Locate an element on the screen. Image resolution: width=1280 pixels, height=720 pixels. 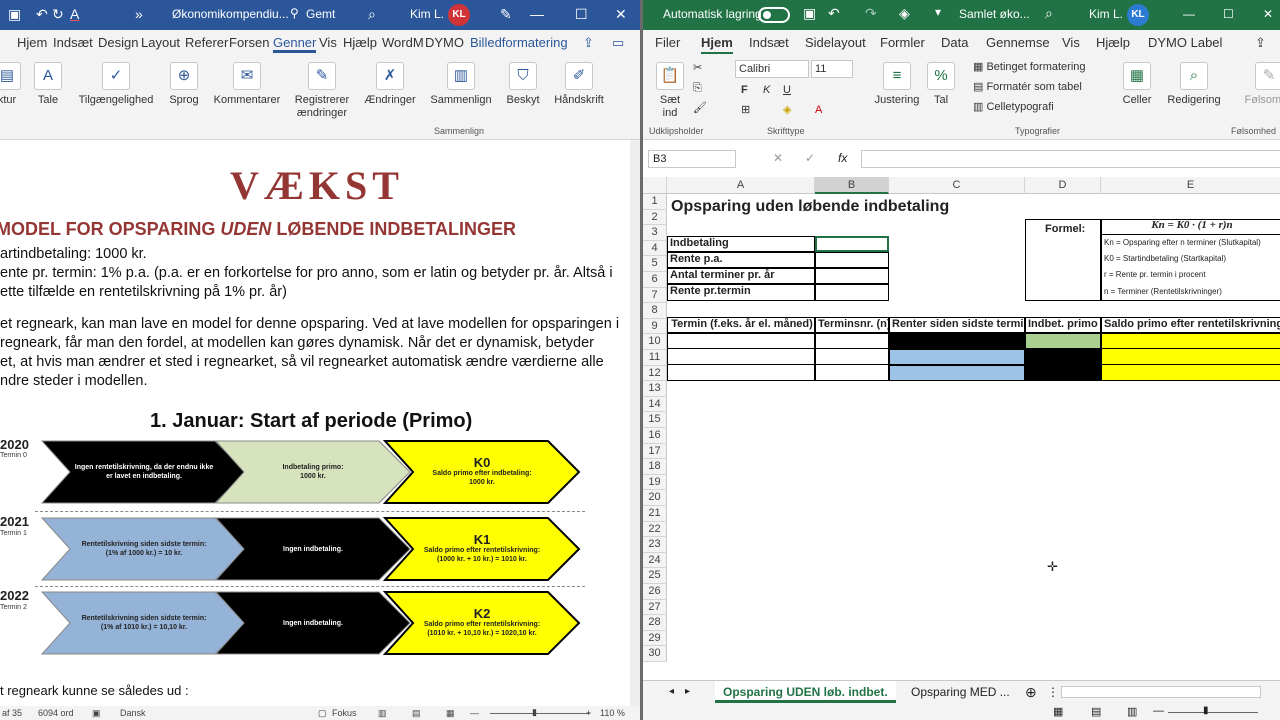
tab-referencer: Referer is located at coordinates (206, 42).